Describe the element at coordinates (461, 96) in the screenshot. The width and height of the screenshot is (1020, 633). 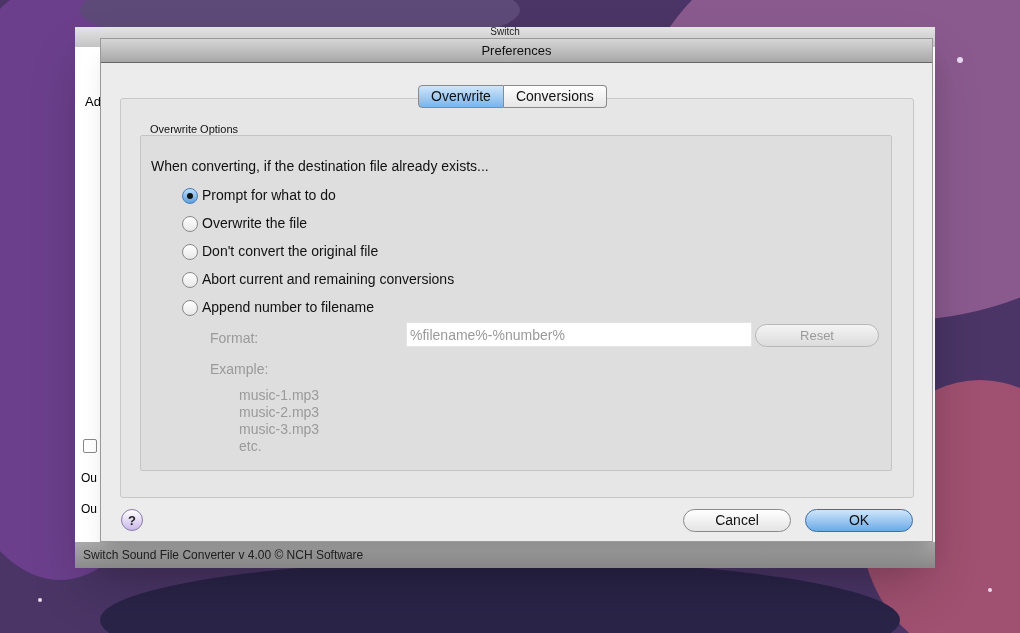
I see `tab: Overwrite` at that location.